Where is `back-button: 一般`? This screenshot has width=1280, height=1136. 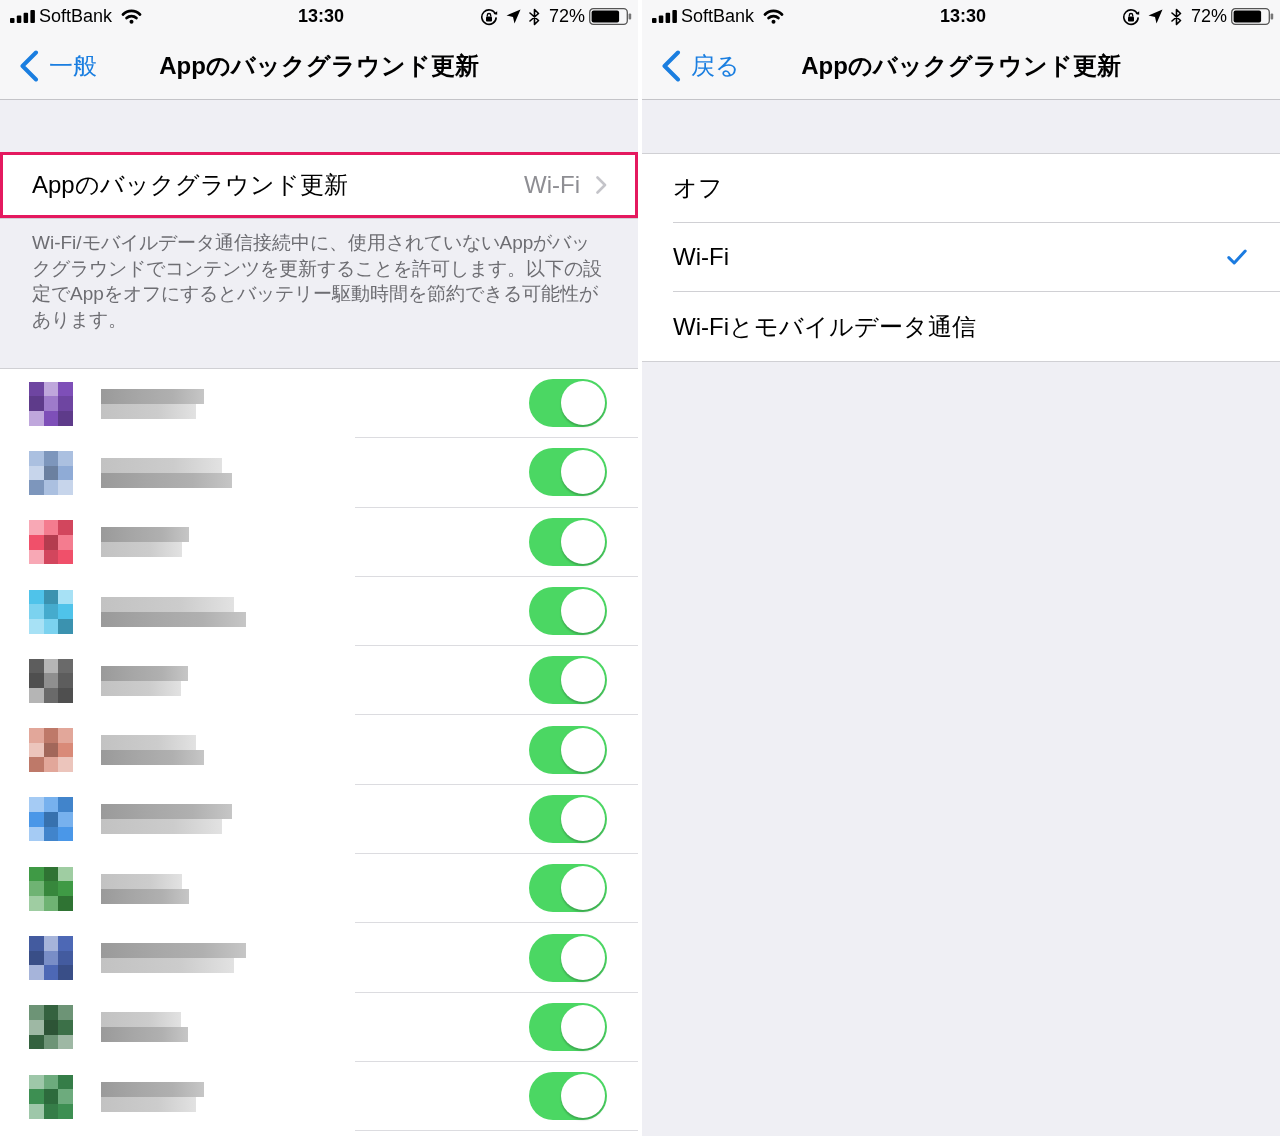
back-button: 一般 is located at coordinates (58, 66).